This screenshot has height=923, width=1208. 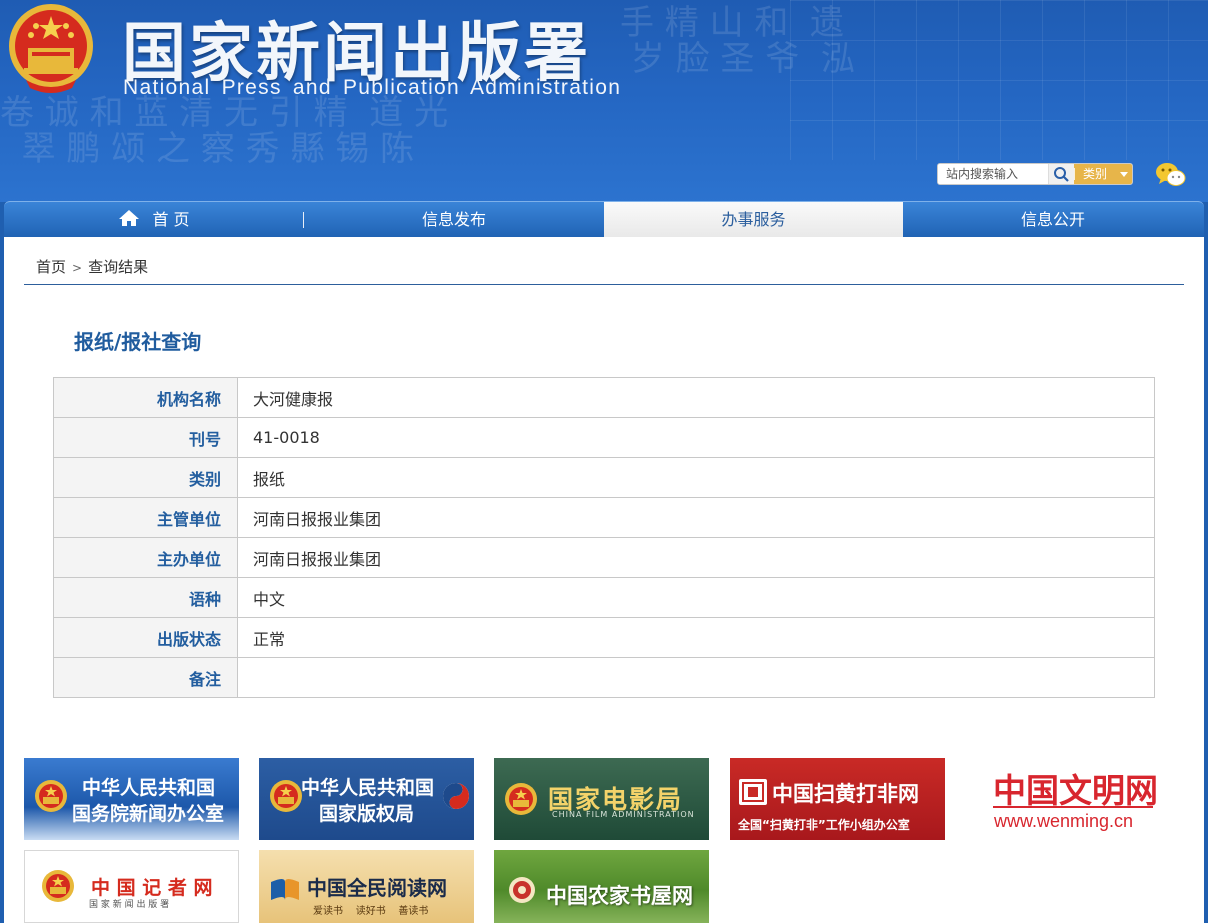 What do you see at coordinates (1073, 807) in the screenshot?
I see `wenming-divider` at bounding box center [1073, 807].